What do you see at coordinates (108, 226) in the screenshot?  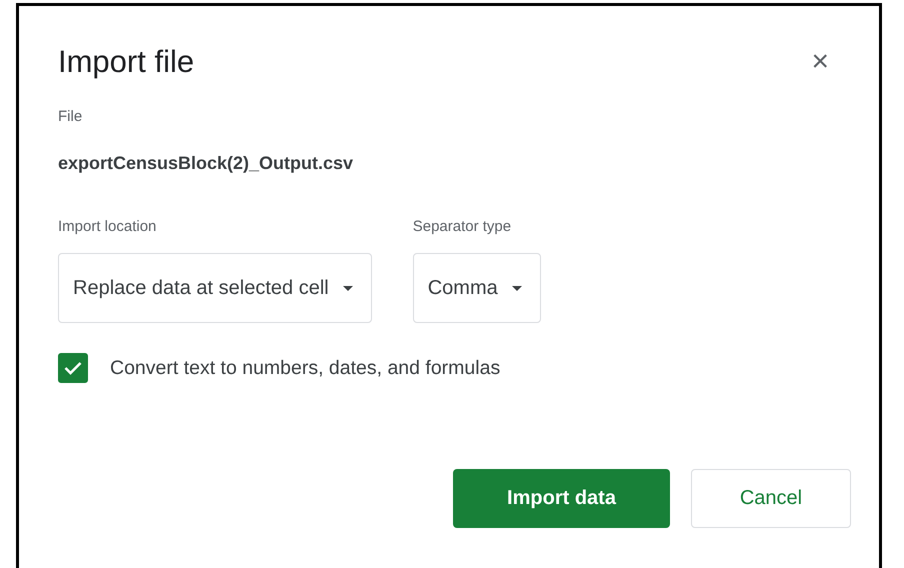 I see `field-label: Import location` at bounding box center [108, 226].